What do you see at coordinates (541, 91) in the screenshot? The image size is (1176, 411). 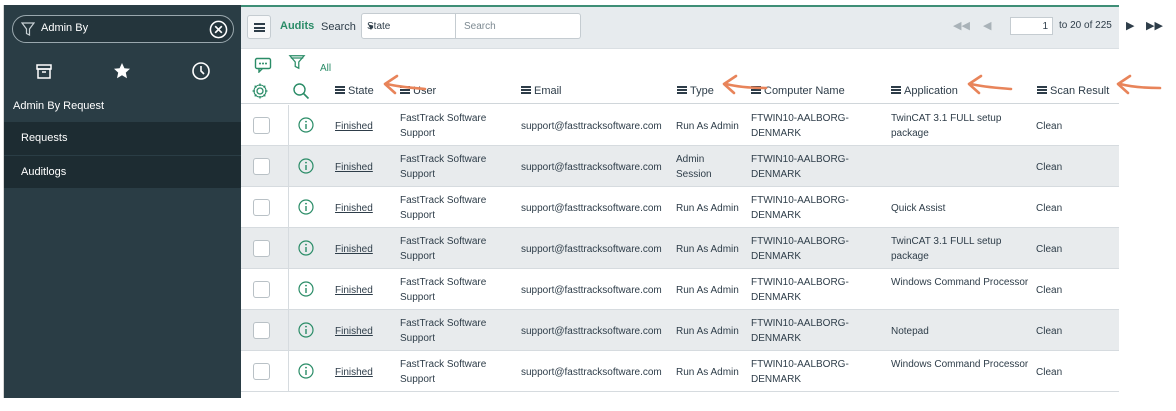 I see `column-header-email: Email` at bounding box center [541, 91].